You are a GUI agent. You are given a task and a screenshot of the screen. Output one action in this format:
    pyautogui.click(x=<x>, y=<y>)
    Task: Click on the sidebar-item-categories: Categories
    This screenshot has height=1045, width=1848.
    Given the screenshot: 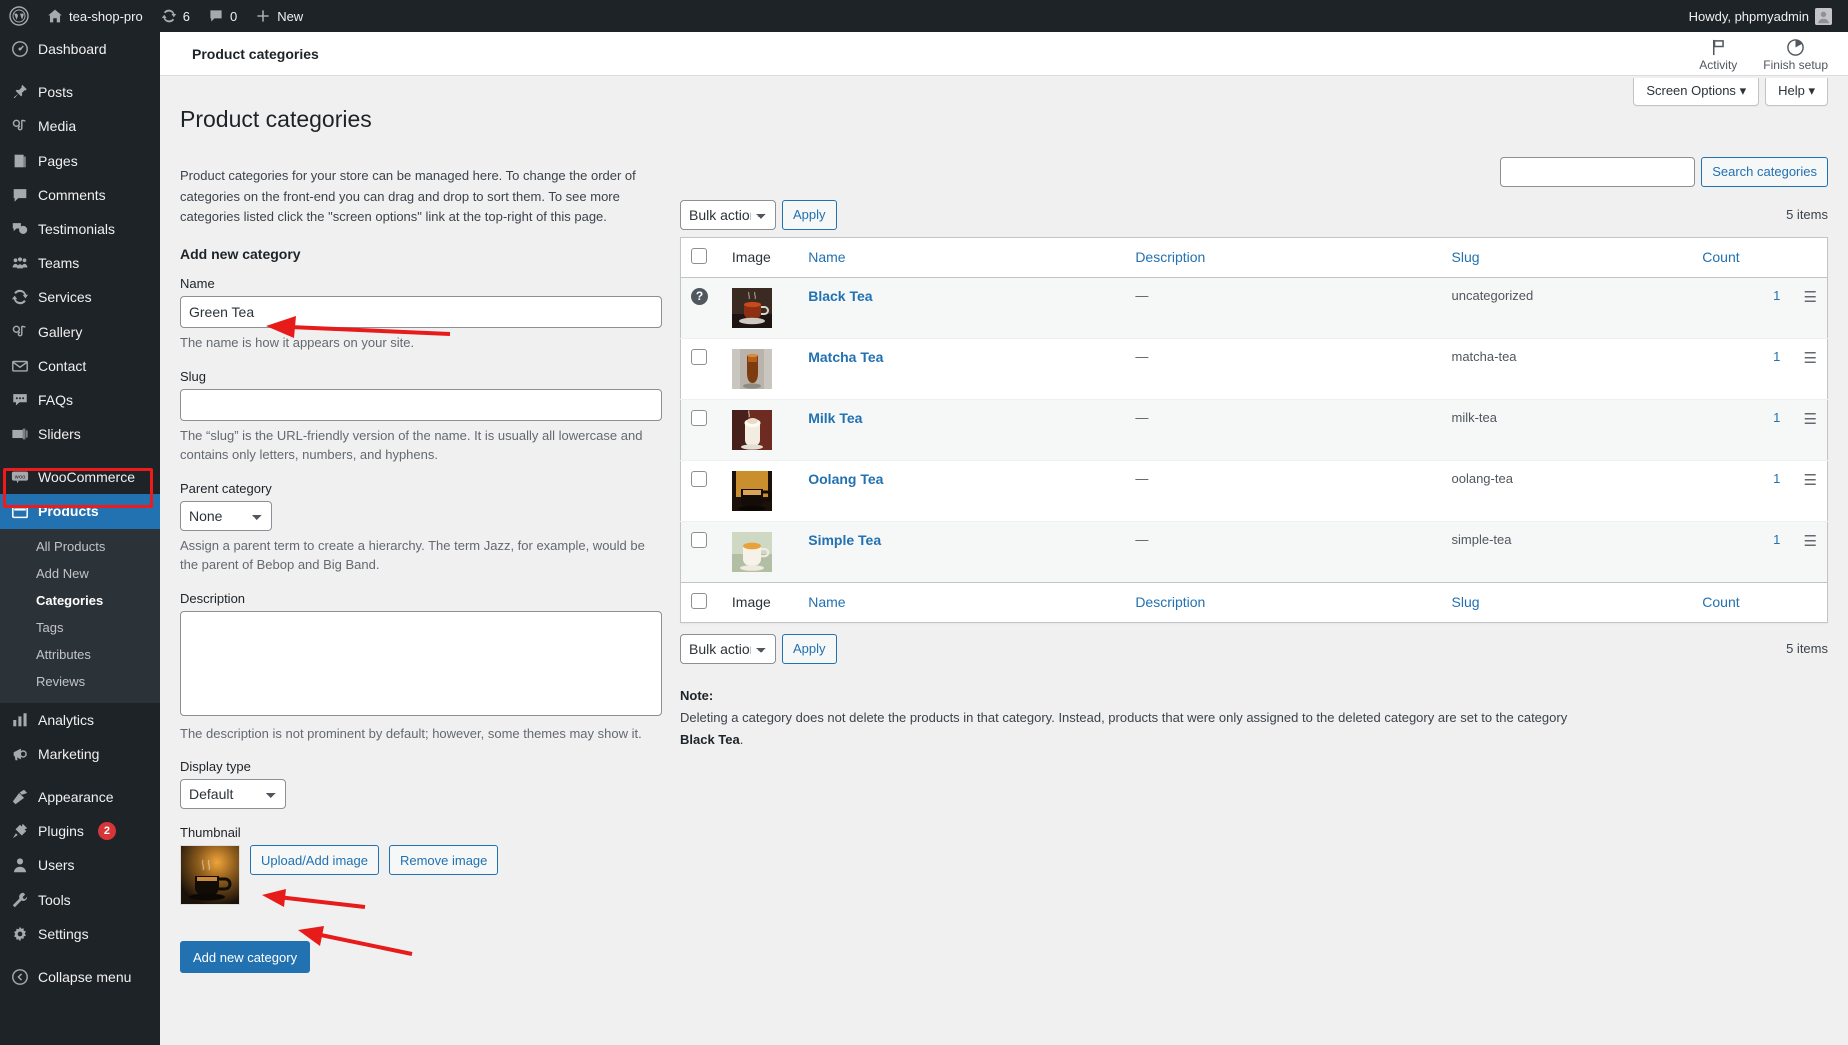 What is the action you would take?
    pyautogui.click(x=80, y=600)
    